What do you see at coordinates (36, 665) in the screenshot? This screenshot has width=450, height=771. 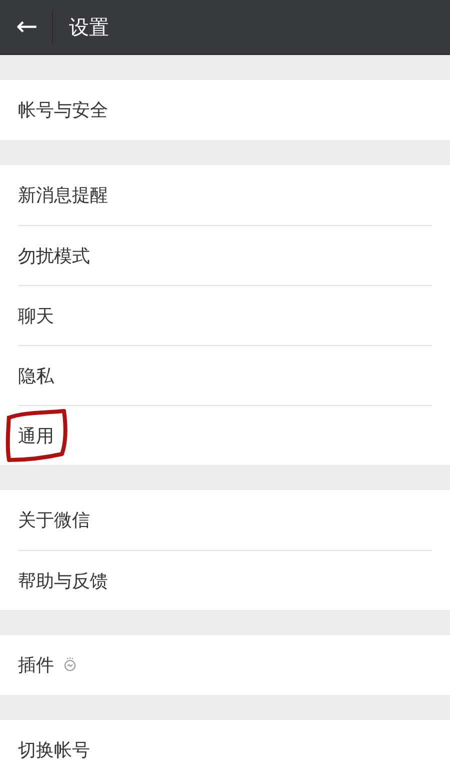 I see `settings-item: 插件` at bounding box center [36, 665].